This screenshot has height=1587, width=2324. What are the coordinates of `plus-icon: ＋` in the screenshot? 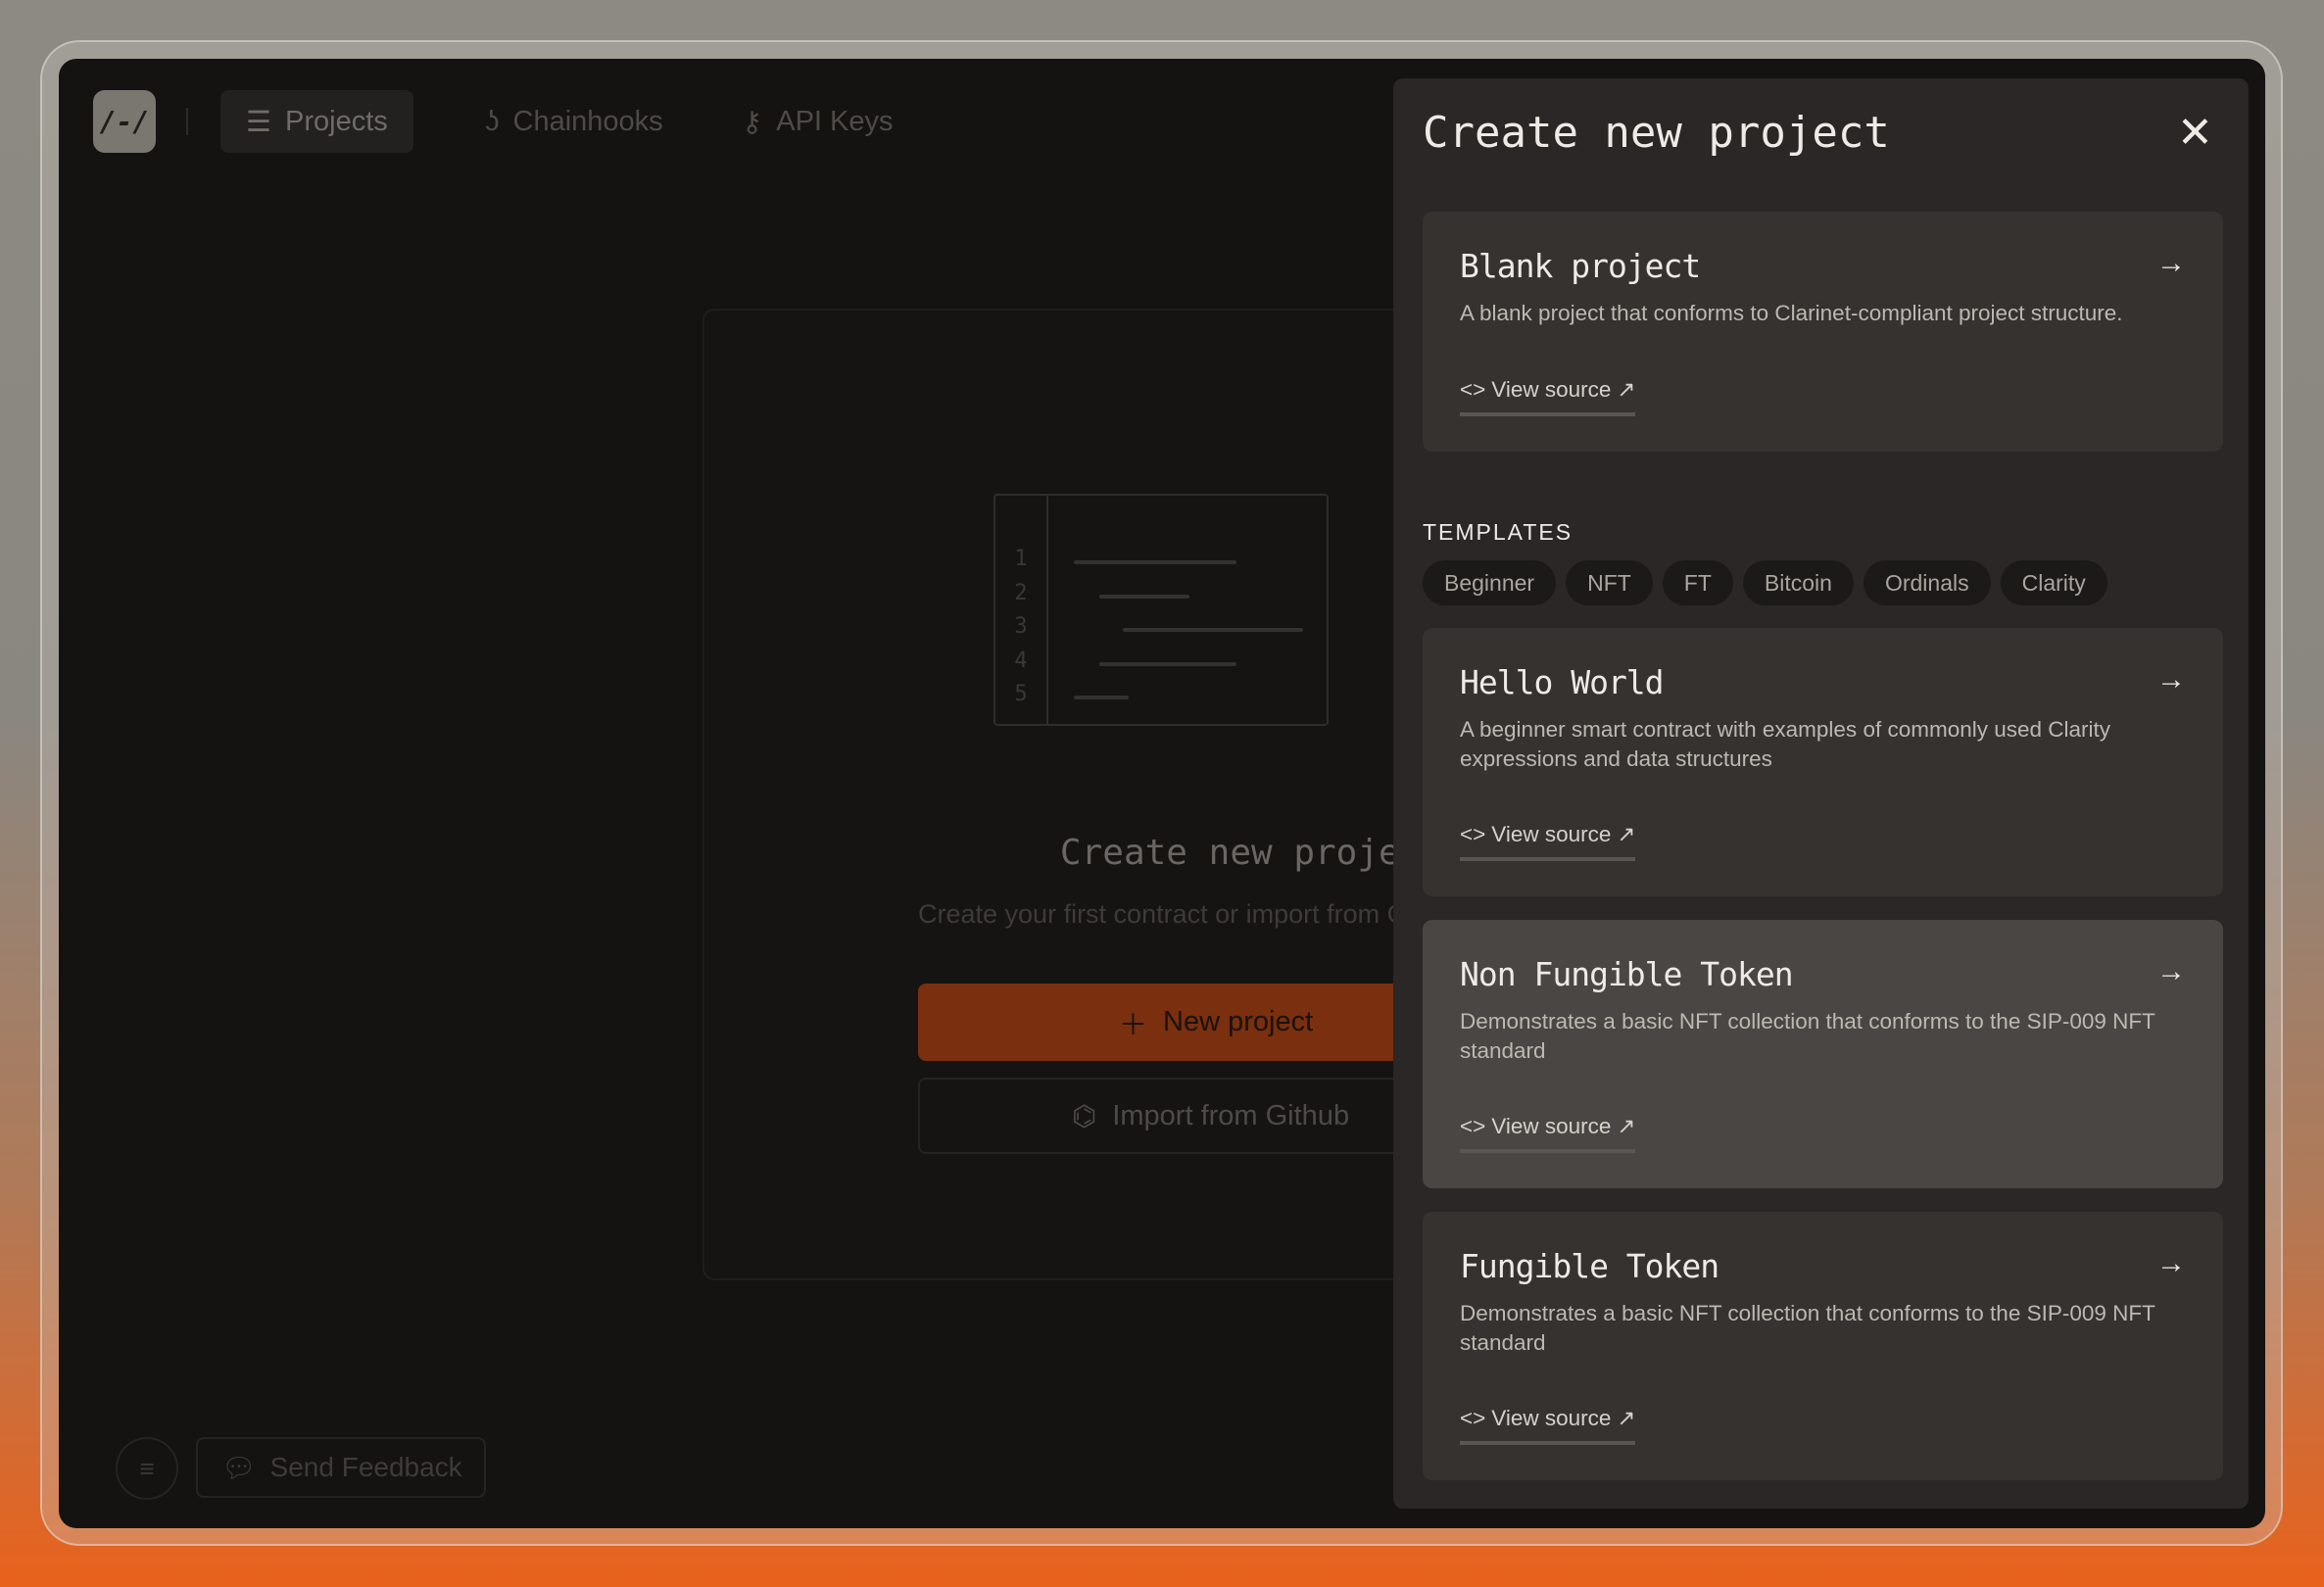 It's located at (1133, 1025).